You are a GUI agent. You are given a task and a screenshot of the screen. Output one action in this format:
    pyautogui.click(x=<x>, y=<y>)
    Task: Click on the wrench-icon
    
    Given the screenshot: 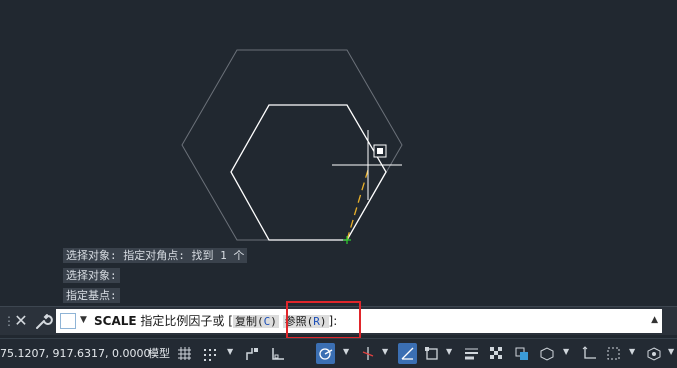 What is the action you would take?
    pyautogui.click(x=43, y=321)
    